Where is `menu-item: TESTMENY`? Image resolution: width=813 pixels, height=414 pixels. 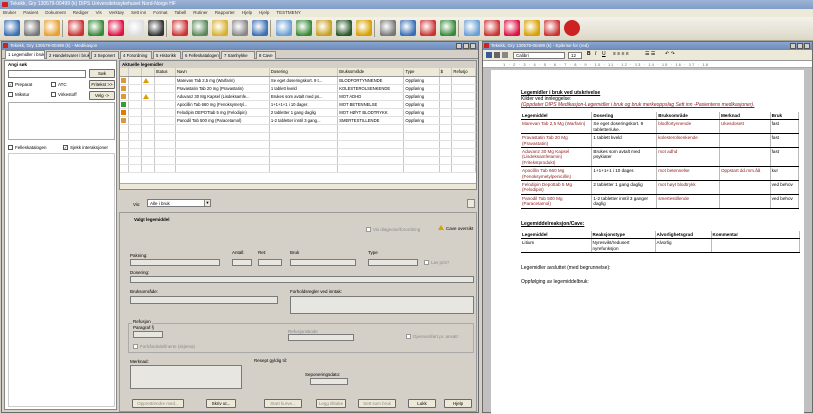
menu-item: TESTMENY is located at coordinates (288, 12).